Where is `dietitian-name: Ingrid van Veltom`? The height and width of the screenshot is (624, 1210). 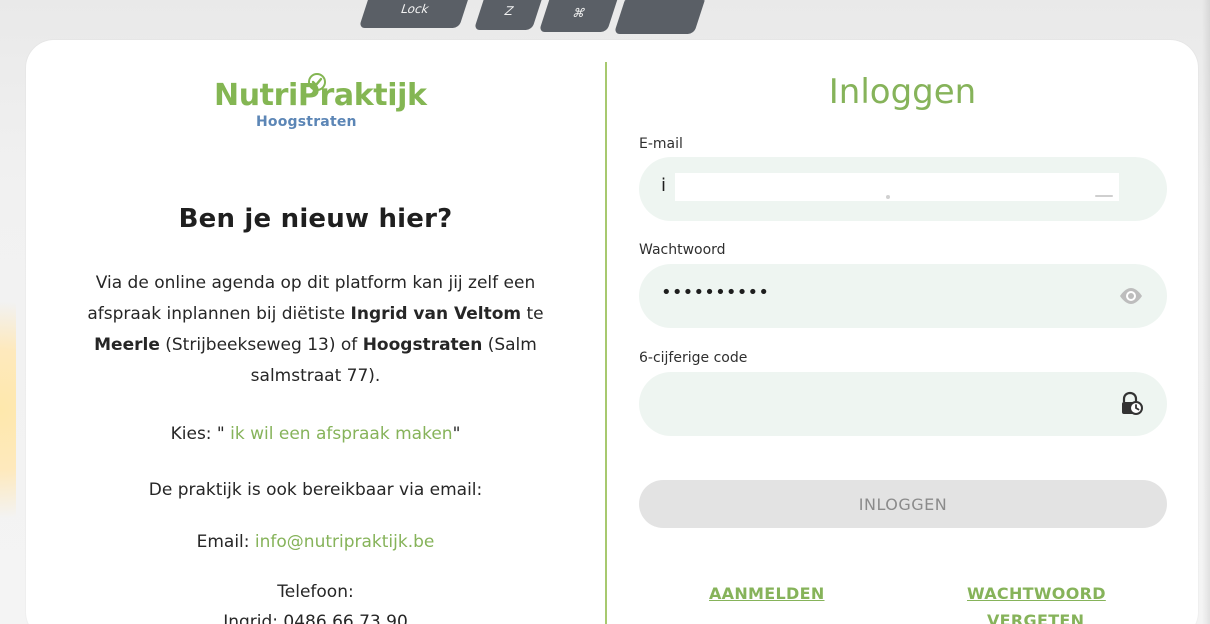
dietitian-name: Ingrid van Veltom is located at coordinates (436, 314).